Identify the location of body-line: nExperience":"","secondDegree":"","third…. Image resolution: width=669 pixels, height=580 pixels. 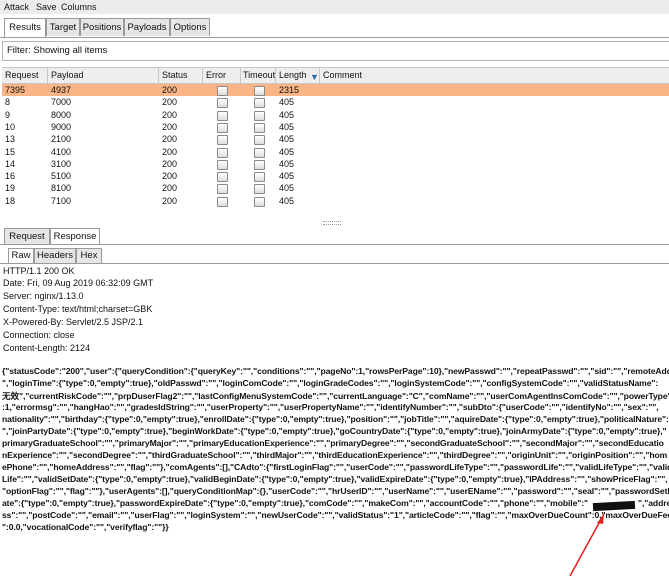
(335, 455).